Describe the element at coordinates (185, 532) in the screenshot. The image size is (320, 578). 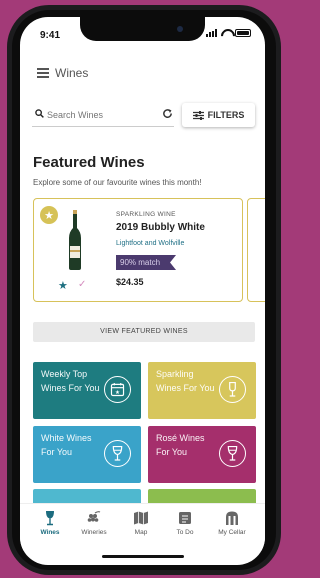
I see `tab-label: To Do` at that location.